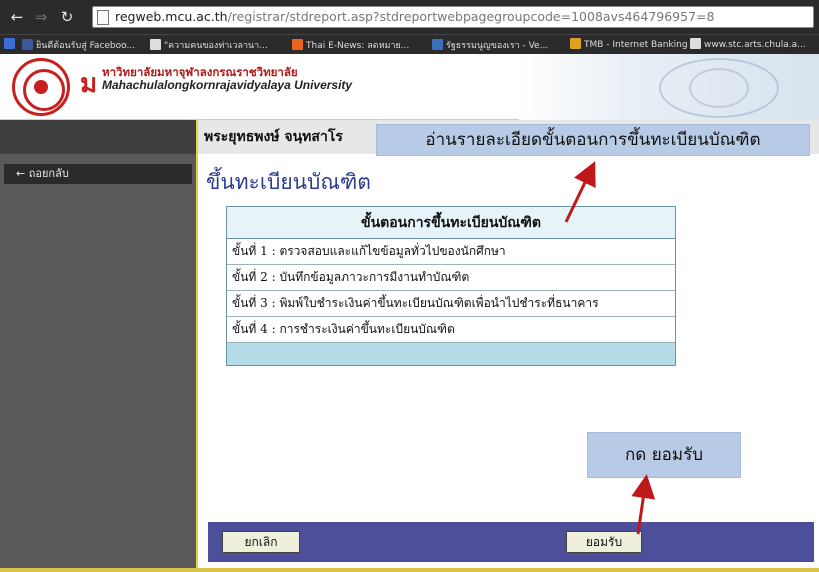 The height and width of the screenshot is (572, 819). I want to click on student-name: พระยุทธพงษ์ จนฺทสาโร, so click(273, 137).